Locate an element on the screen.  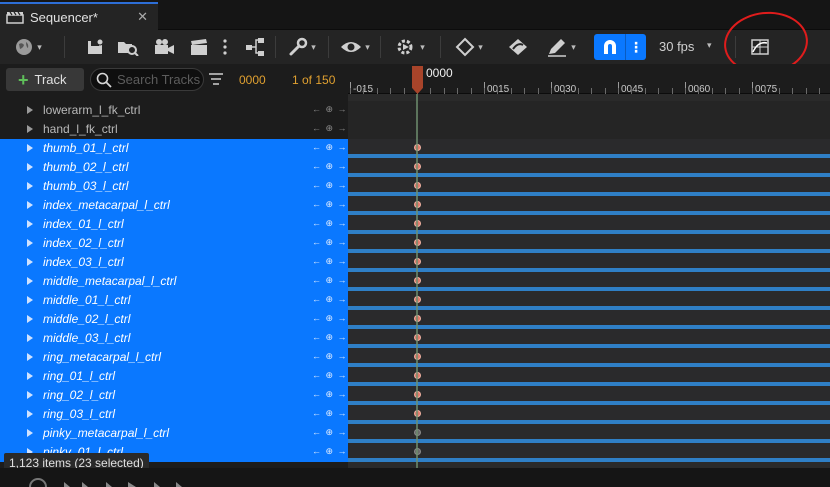
search-tracks-field is located at coordinates (147, 79).